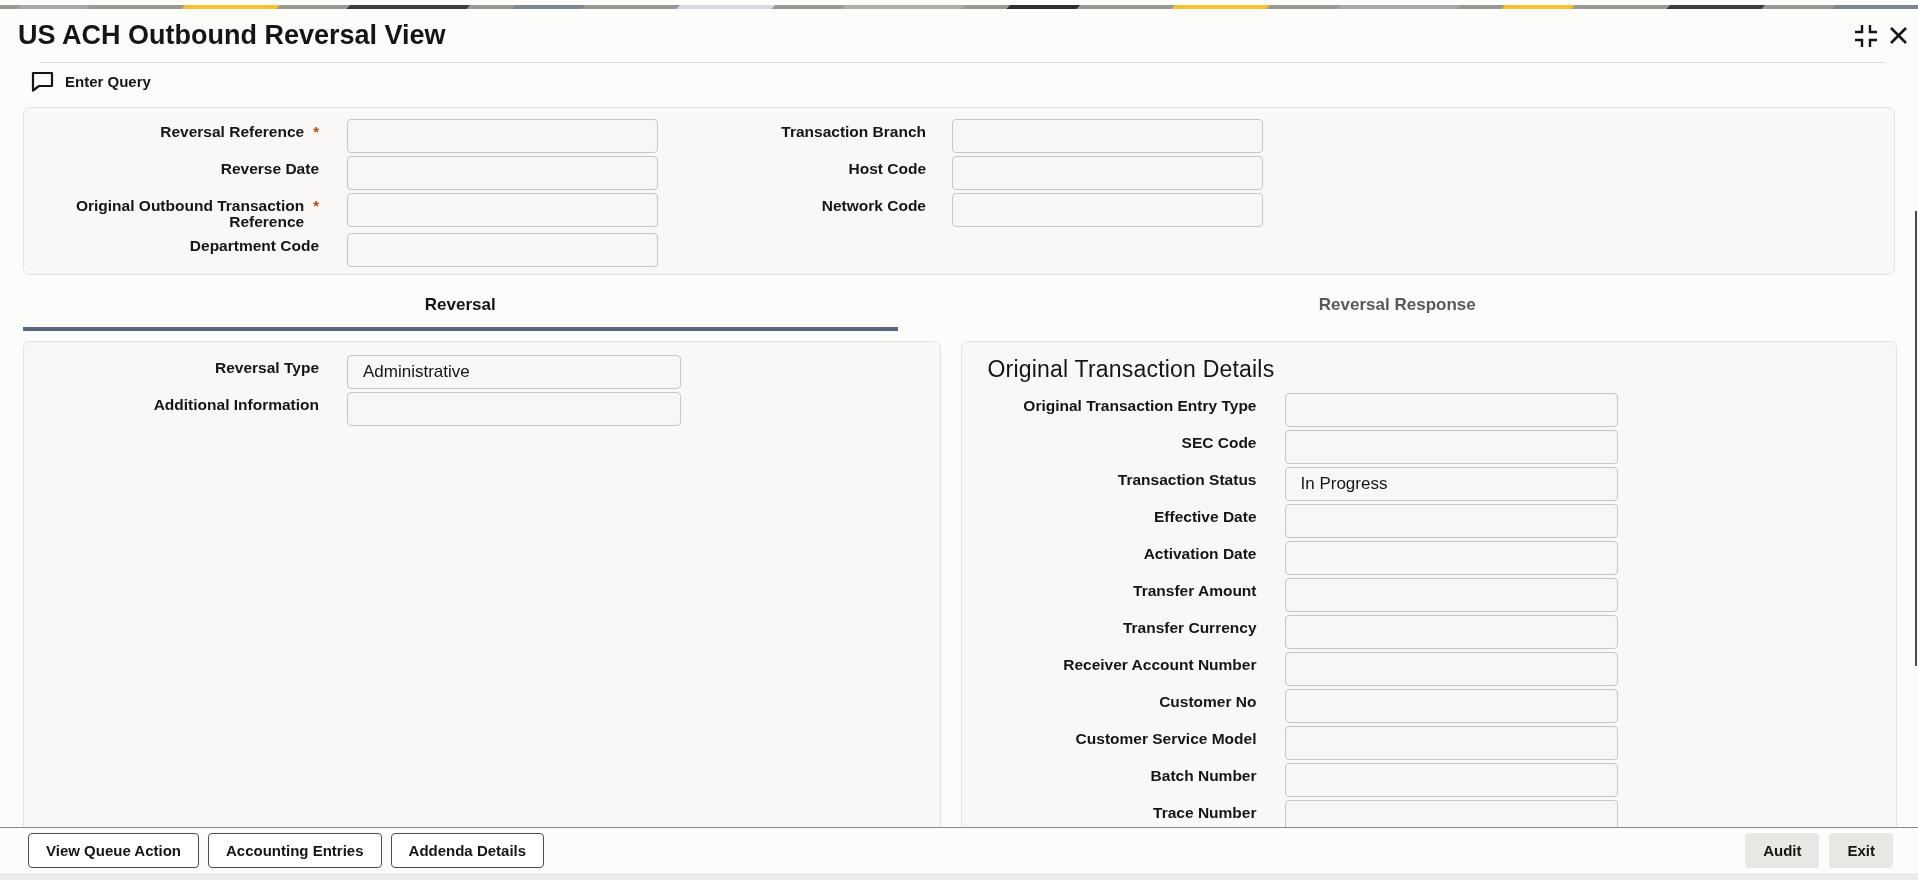  What do you see at coordinates (1160, 665) in the screenshot?
I see `field-label: Receiver Account Number` at bounding box center [1160, 665].